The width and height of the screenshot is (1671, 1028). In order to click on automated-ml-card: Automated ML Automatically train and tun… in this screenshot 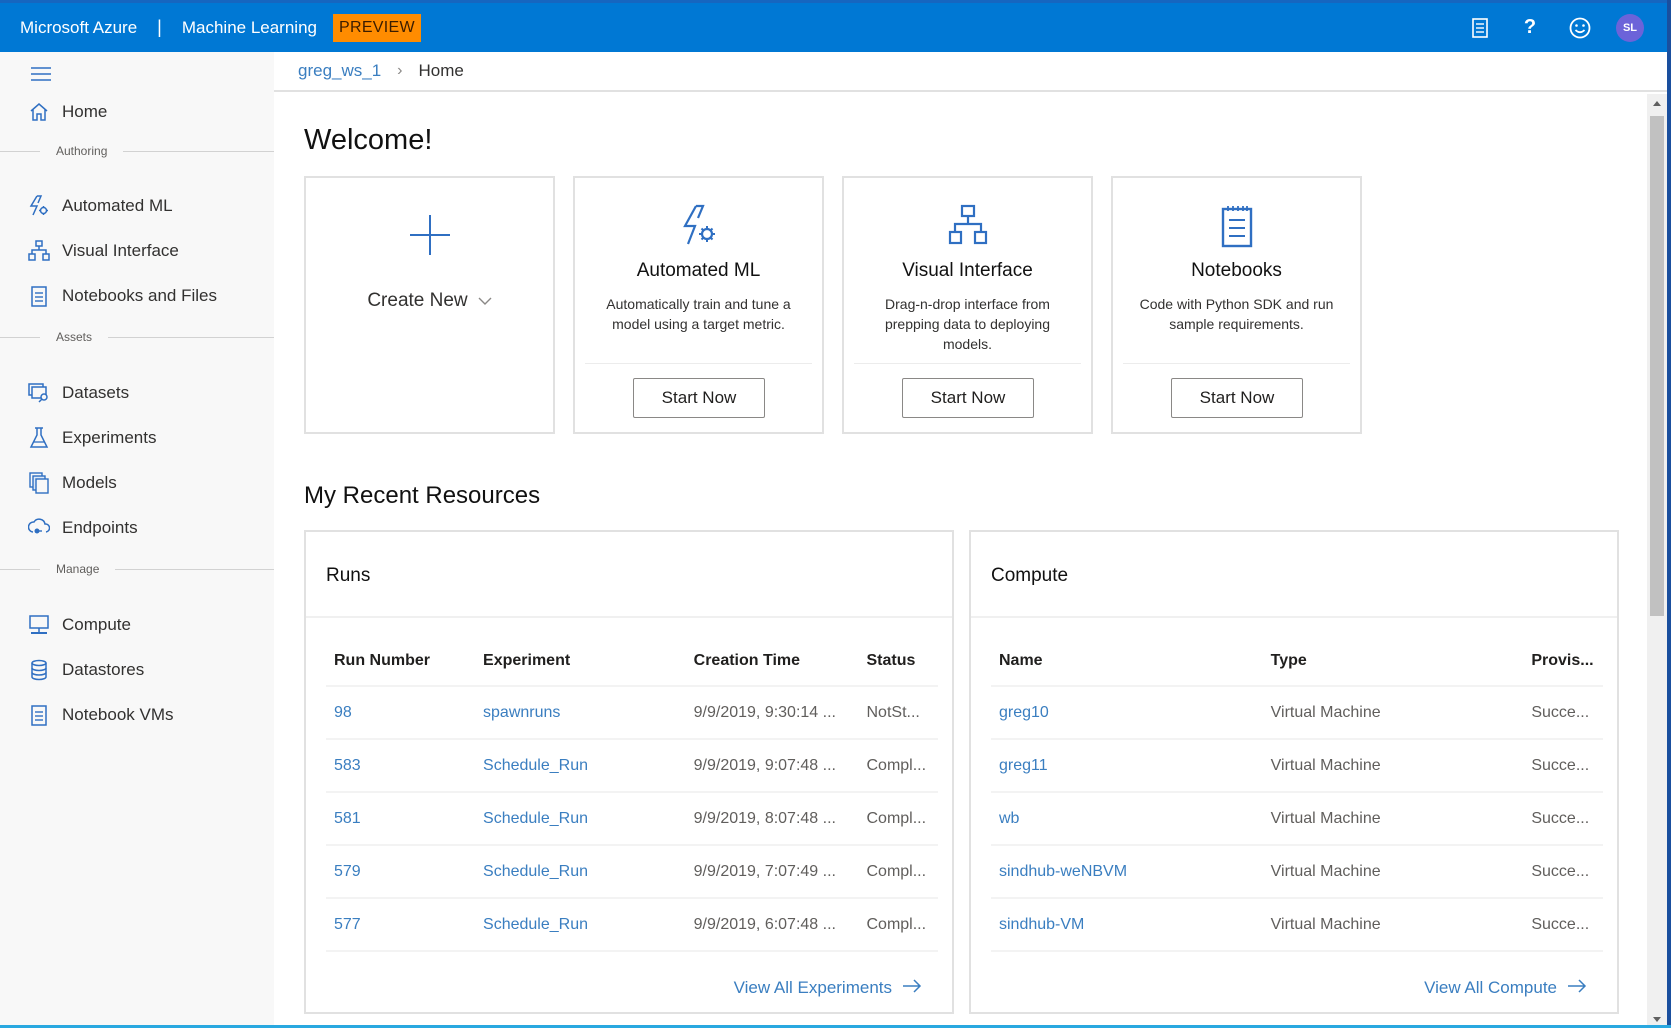, I will do `click(698, 305)`.